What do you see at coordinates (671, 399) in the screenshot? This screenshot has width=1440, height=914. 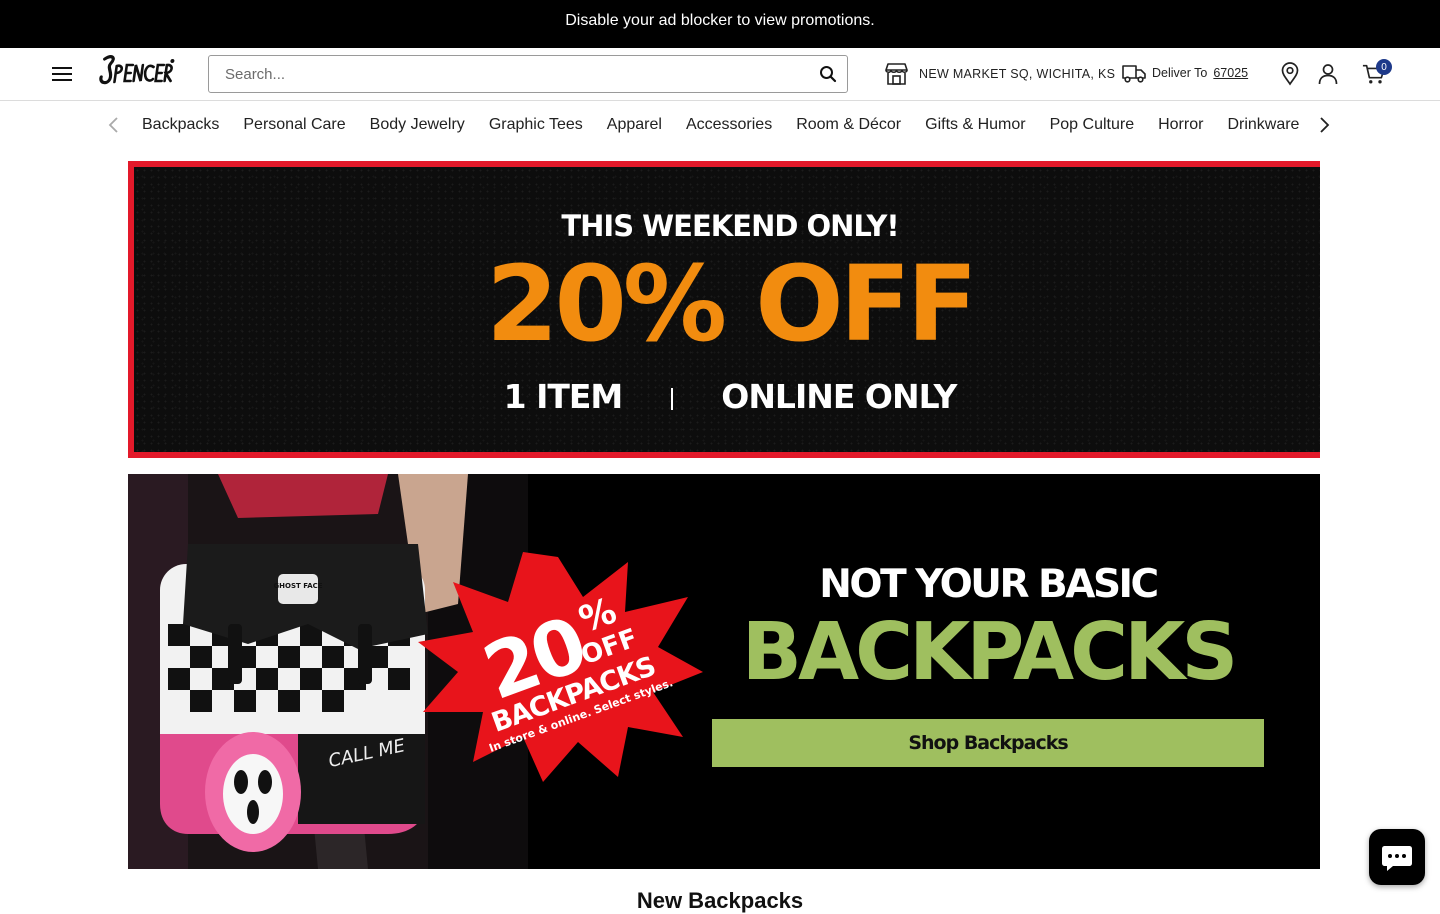 I see `divider` at bounding box center [671, 399].